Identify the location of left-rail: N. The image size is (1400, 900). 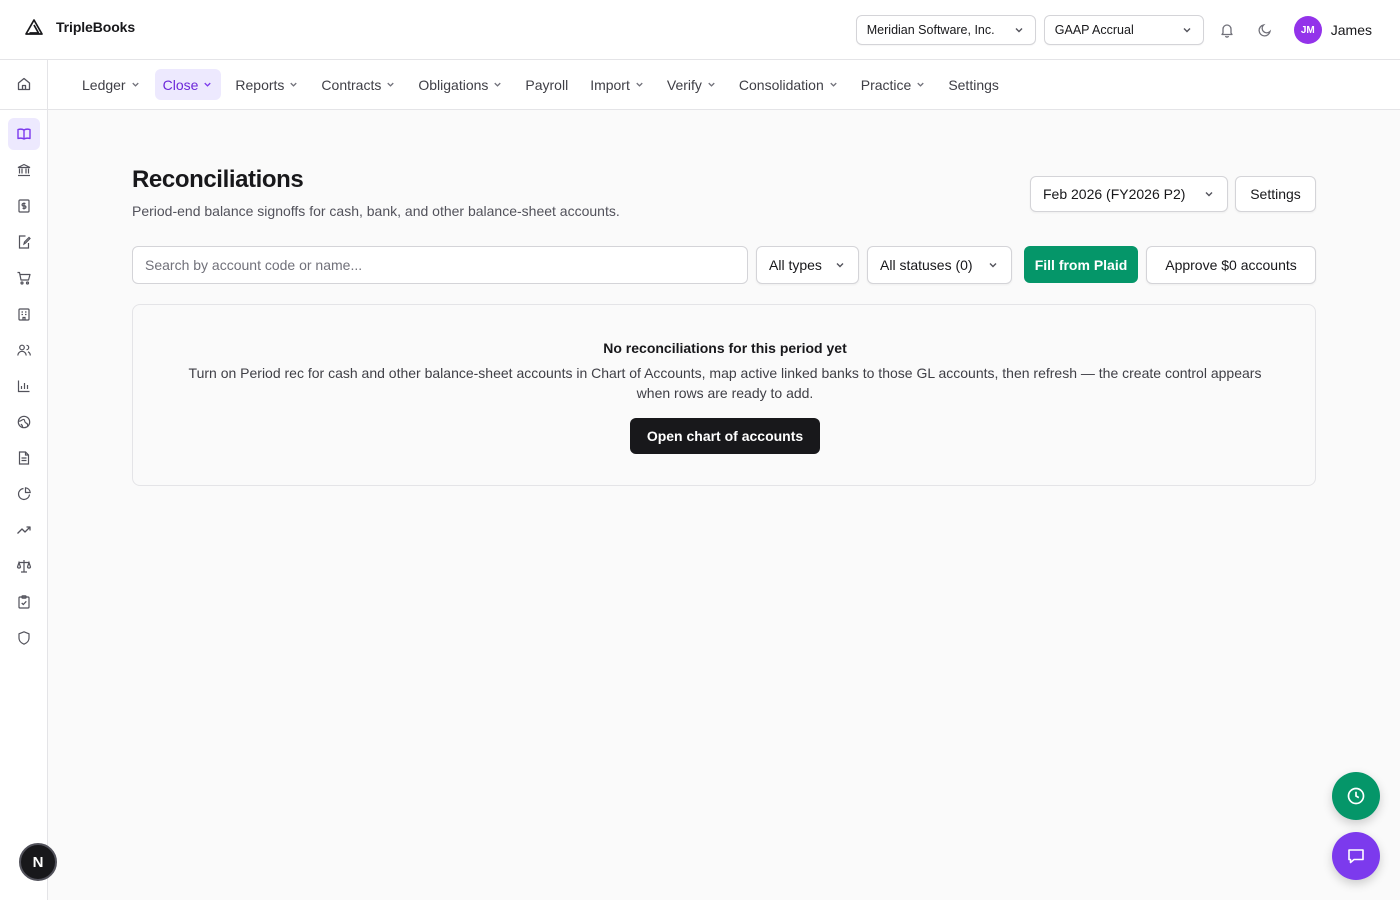
(28, 480).